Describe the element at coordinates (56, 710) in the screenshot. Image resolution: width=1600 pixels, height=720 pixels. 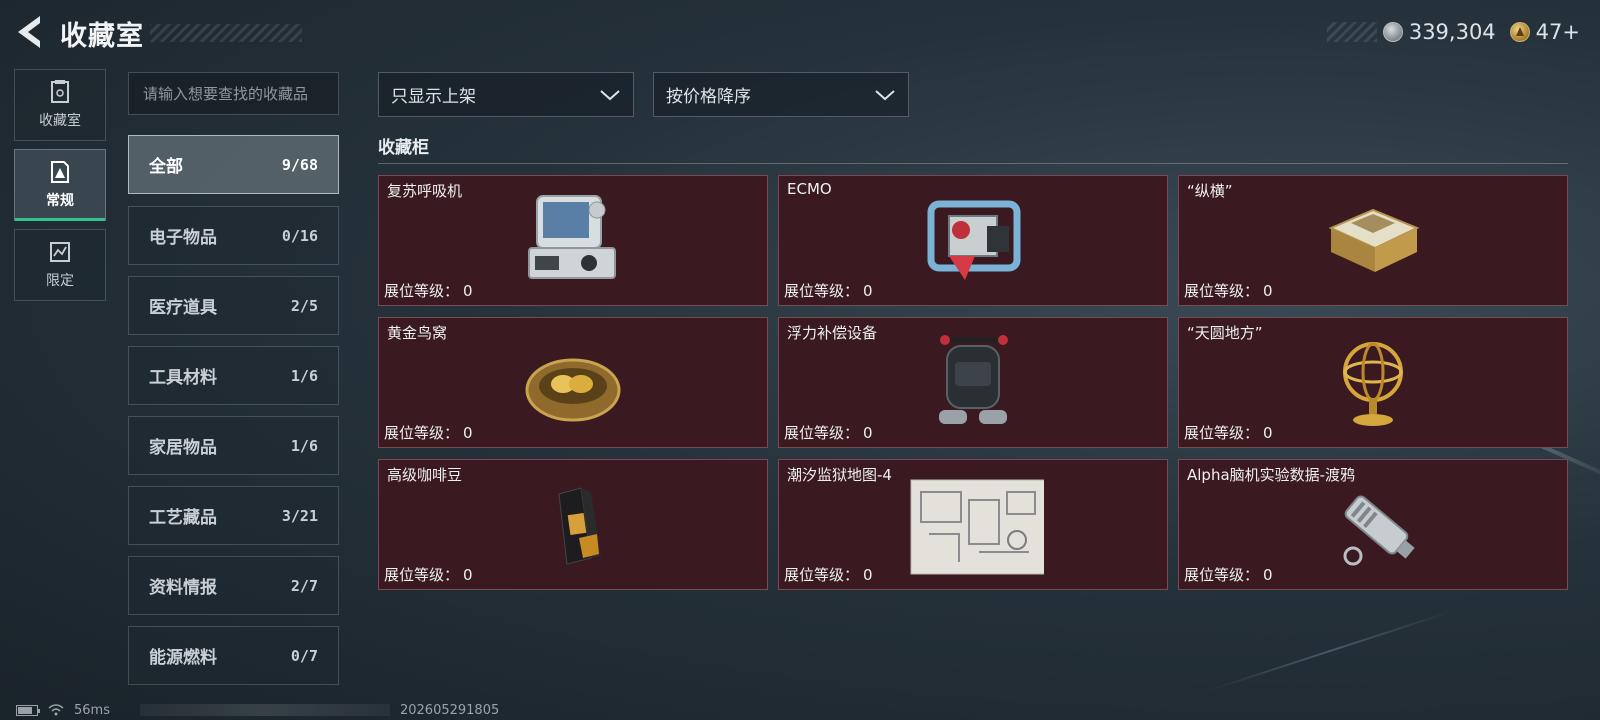
I see `wifi-icon` at that location.